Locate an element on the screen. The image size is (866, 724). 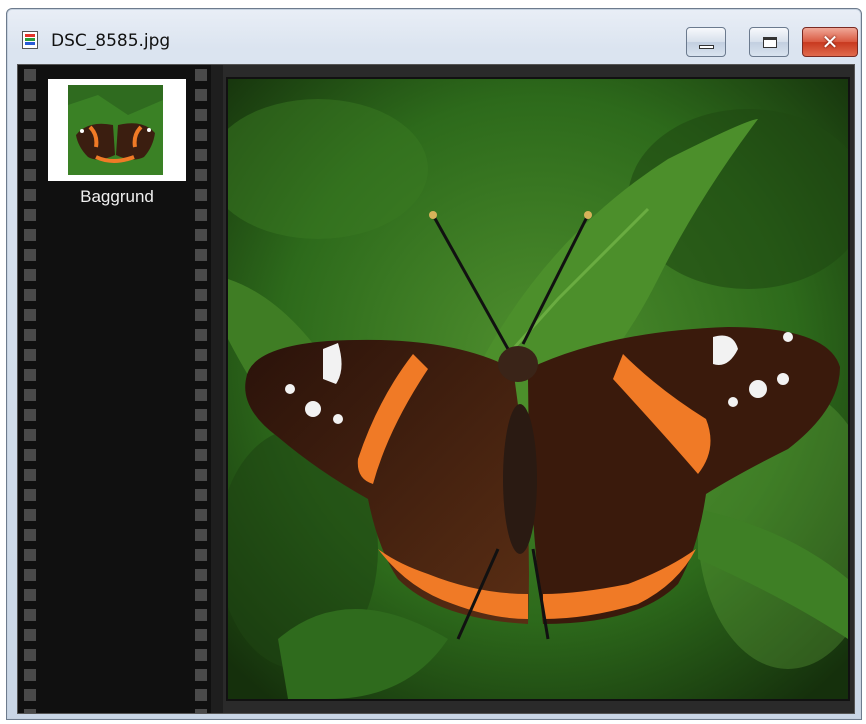
minimize-icon is located at coordinates (706, 47).